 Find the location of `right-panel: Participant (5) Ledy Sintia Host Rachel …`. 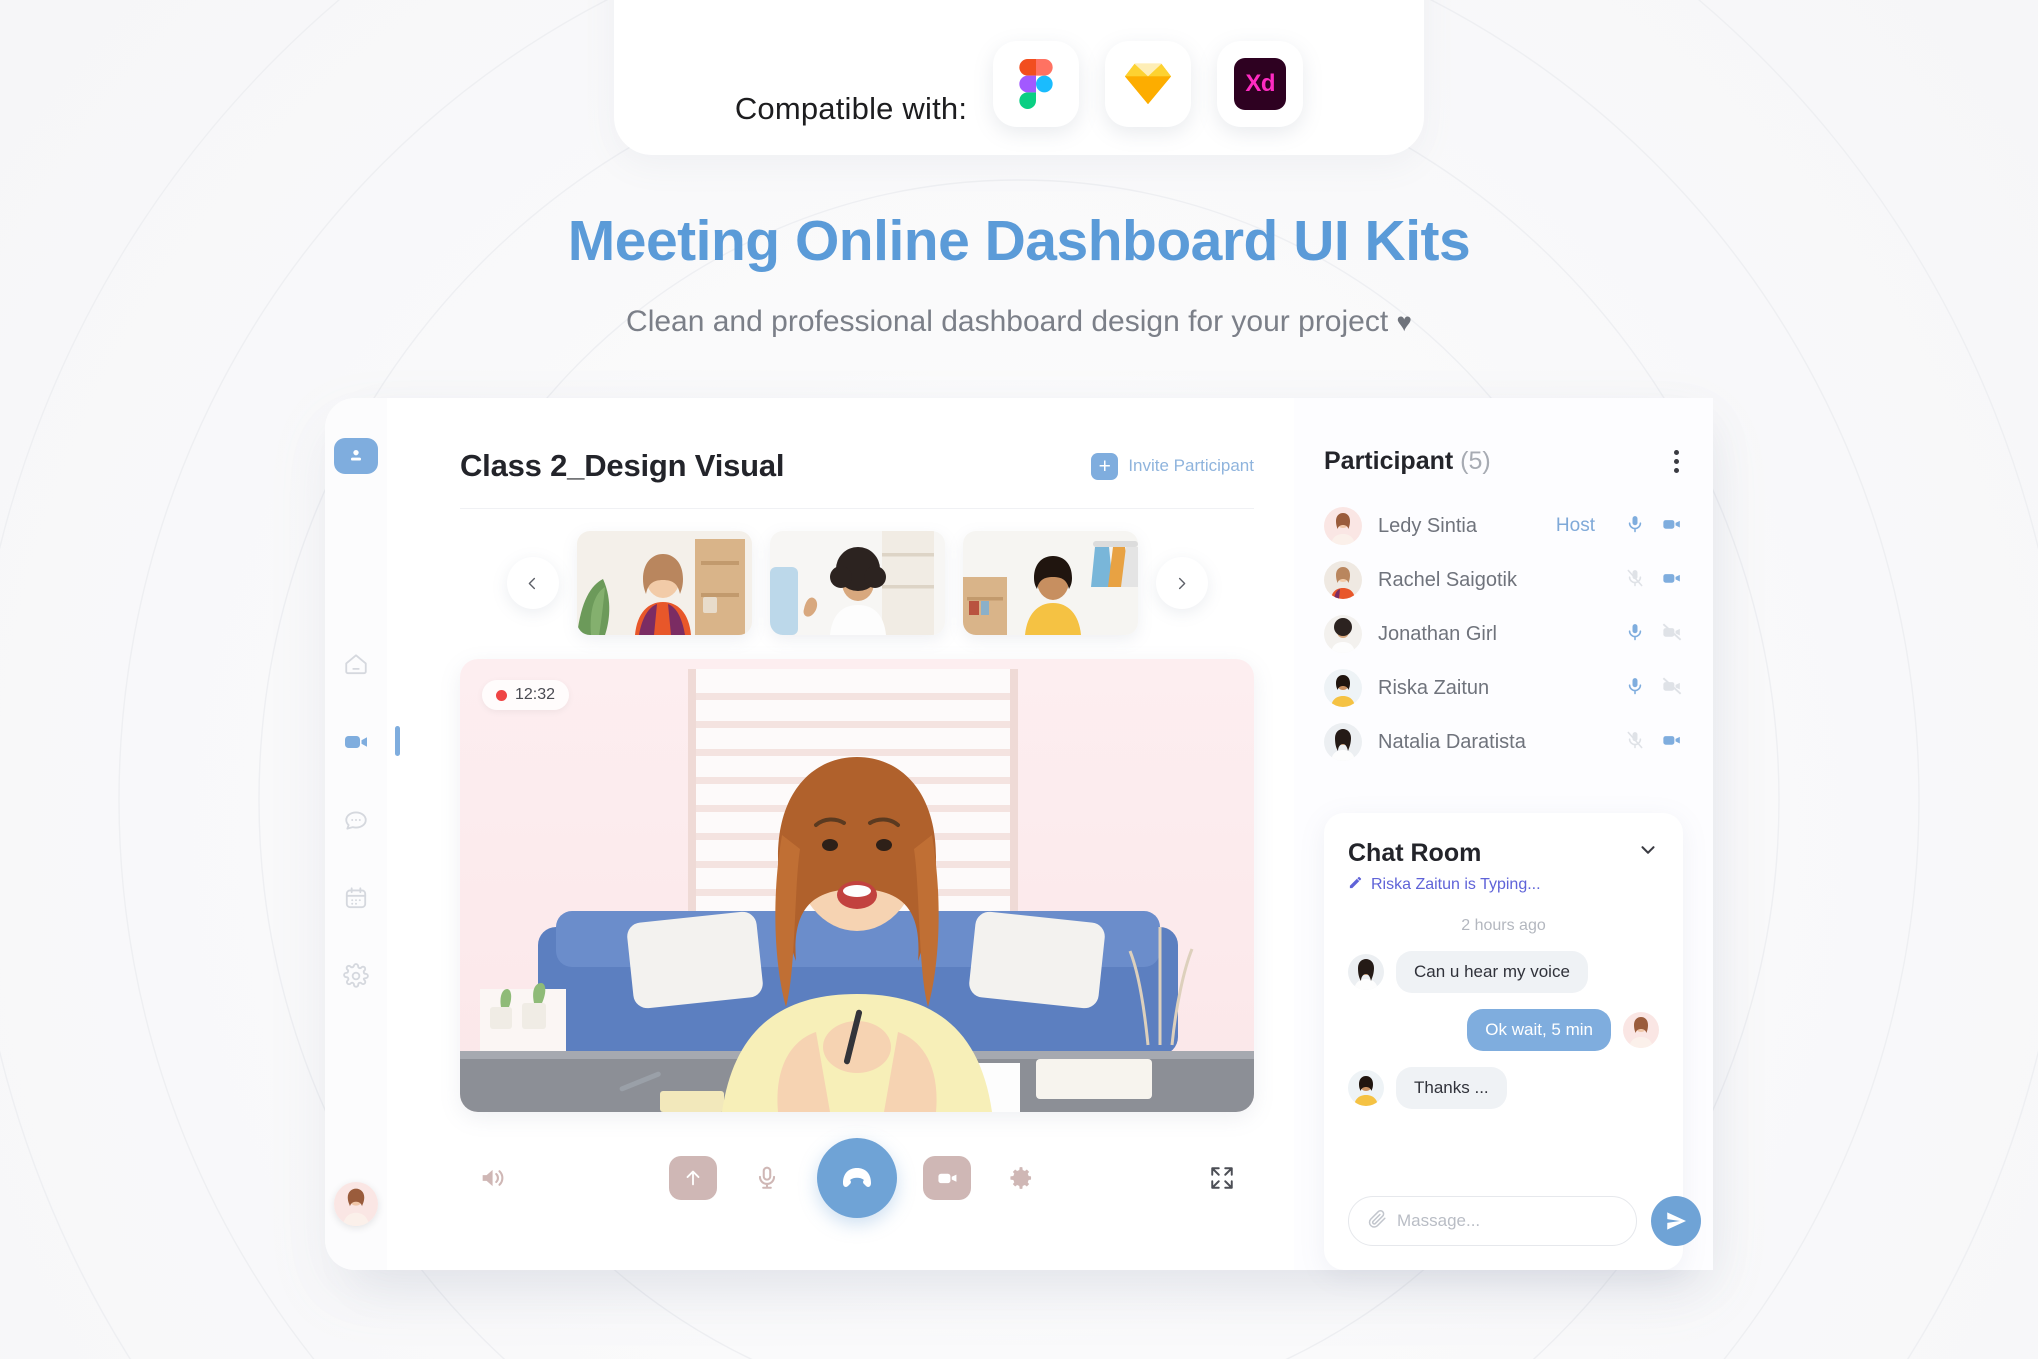

right-panel: Participant (5) Ledy Sintia Host Rachel … is located at coordinates (1503, 834).